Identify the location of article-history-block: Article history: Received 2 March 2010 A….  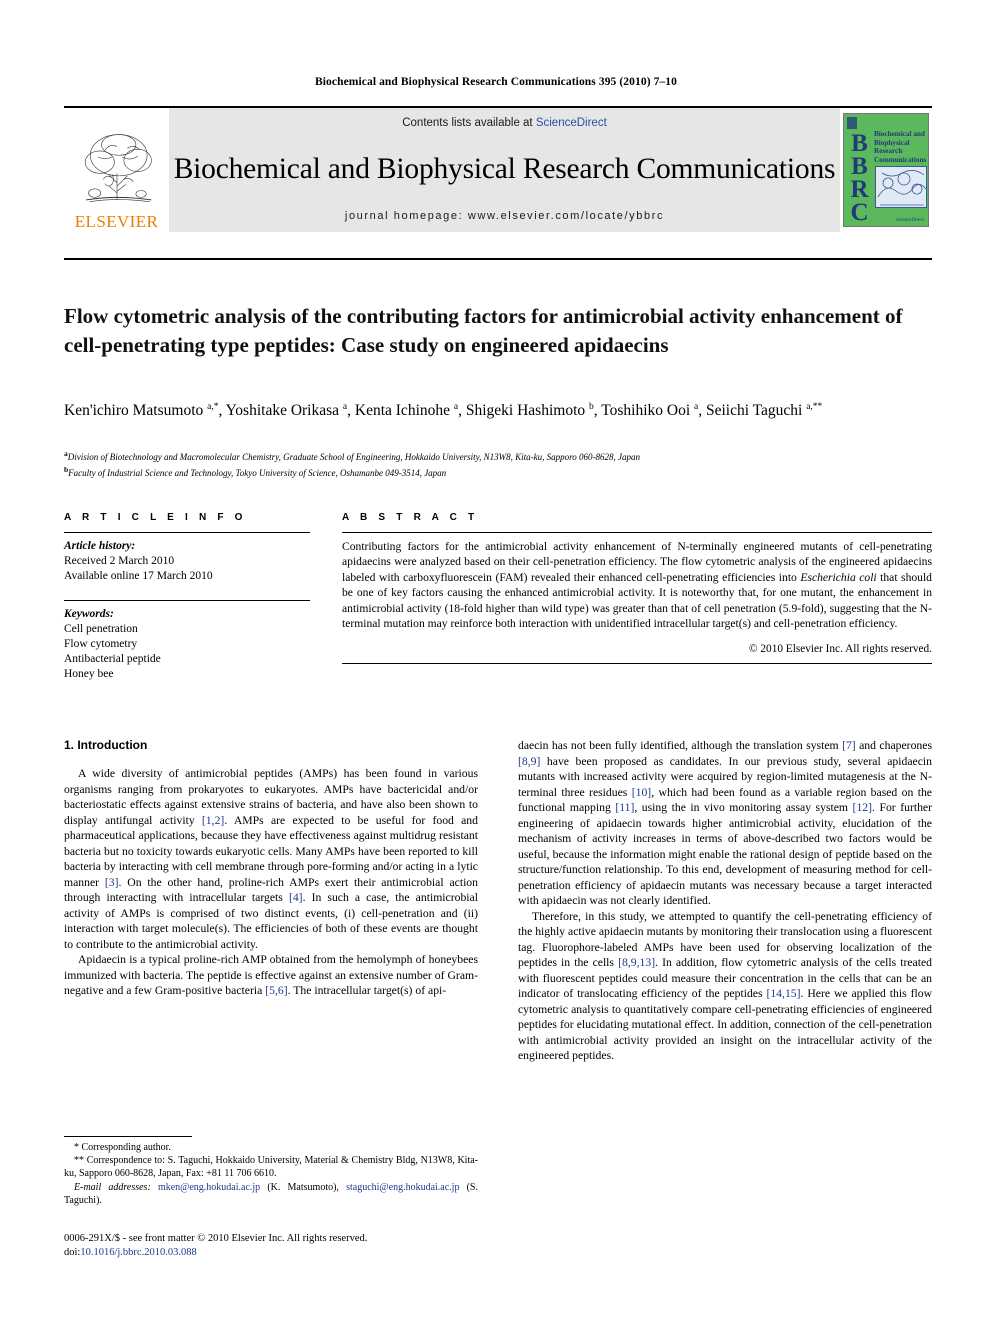
(187, 561).